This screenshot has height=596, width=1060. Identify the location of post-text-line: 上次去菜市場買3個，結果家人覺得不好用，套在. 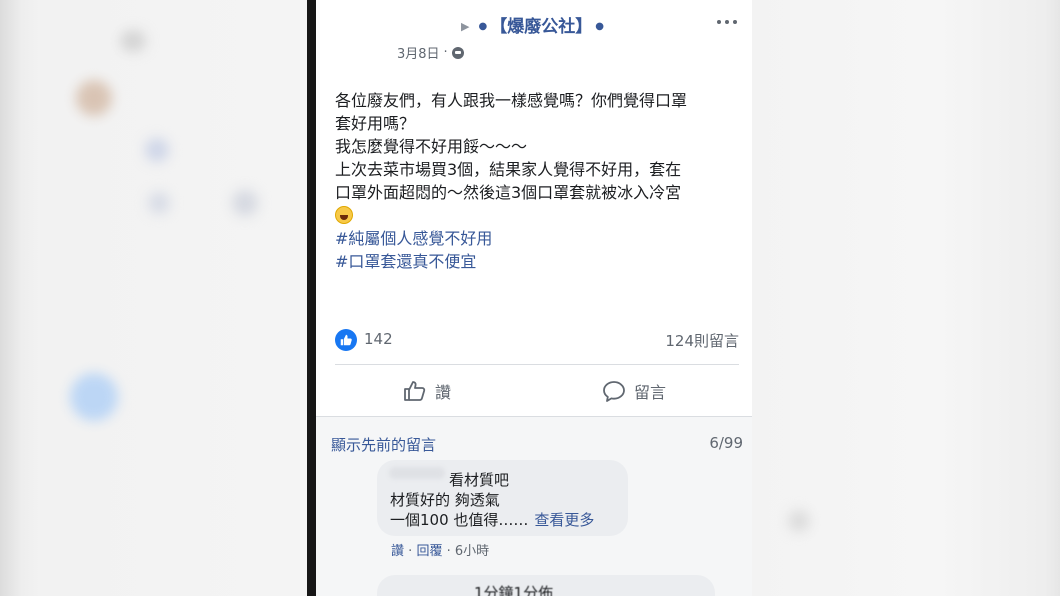
(508, 169).